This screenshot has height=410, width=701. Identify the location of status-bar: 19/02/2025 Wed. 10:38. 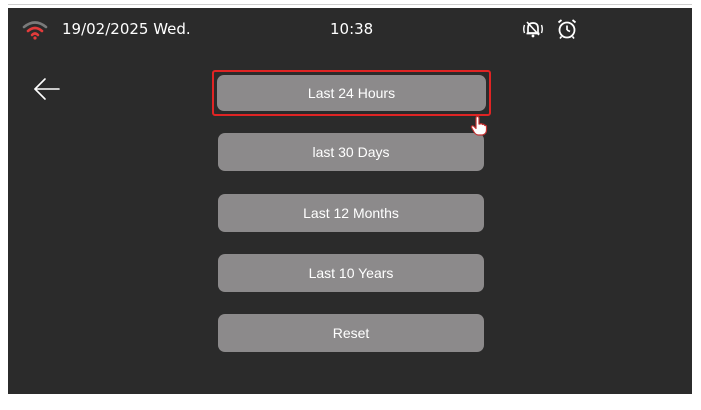
(350, 30).